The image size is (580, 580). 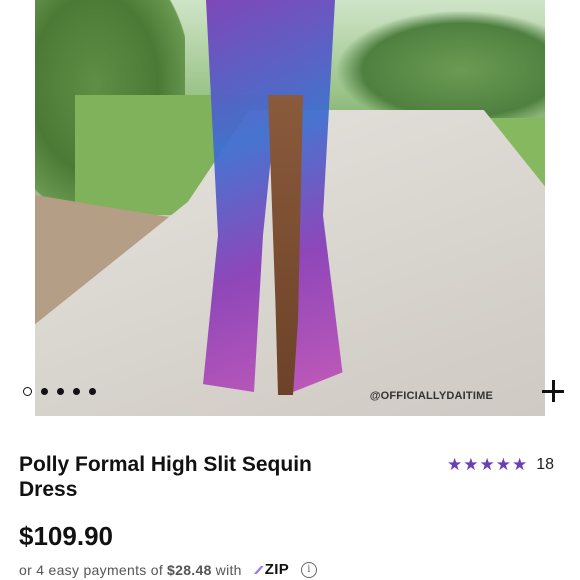 What do you see at coordinates (189, 569) in the screenshot?
I see `installment-amount: $28.48` at bounding box center [189, 569].